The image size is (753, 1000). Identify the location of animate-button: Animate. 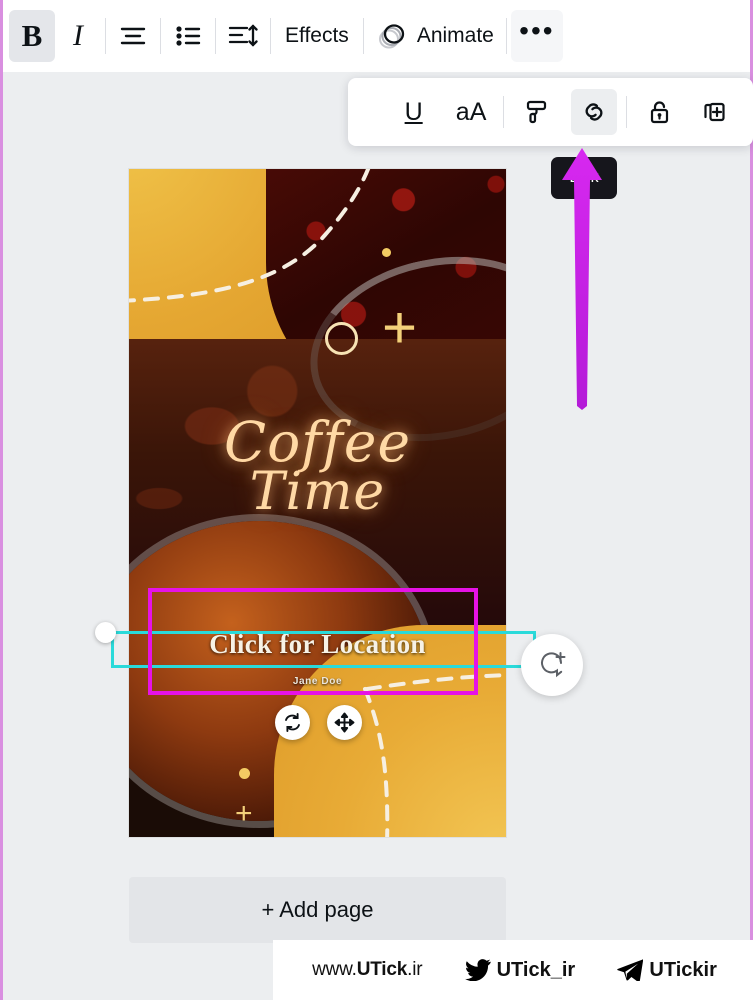
(435, 36).